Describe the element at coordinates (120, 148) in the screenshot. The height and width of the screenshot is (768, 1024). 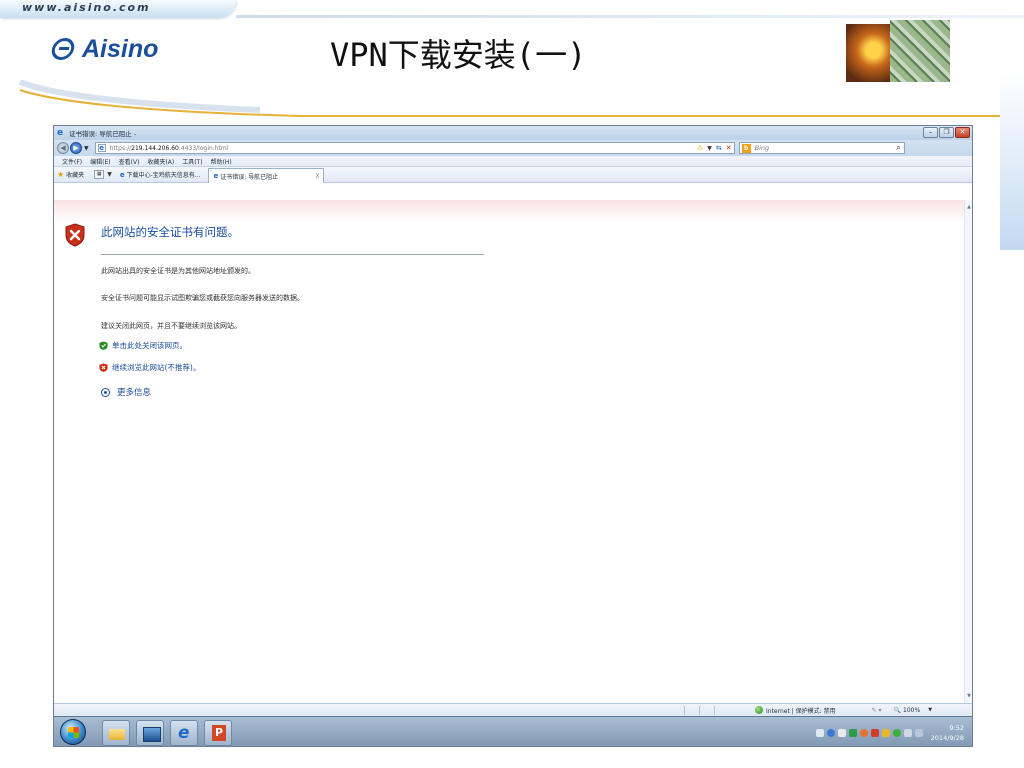
I see `url-scheme: https://` at that location.